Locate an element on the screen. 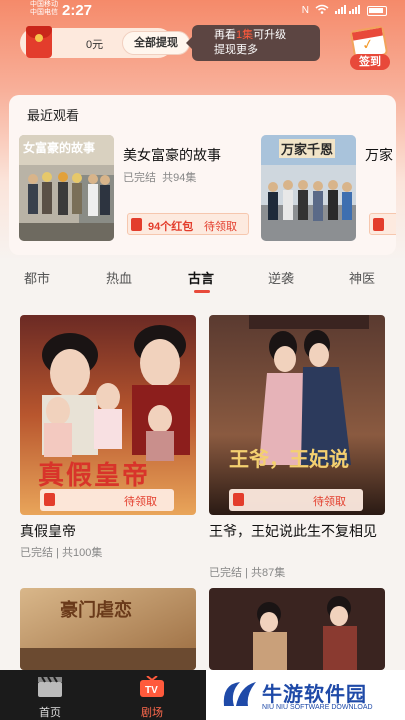 The image size is (405, 720). watermark-subtitle: NIU NIU SOFTWARE DOWNLOAD is located at coordinates (317, 707).